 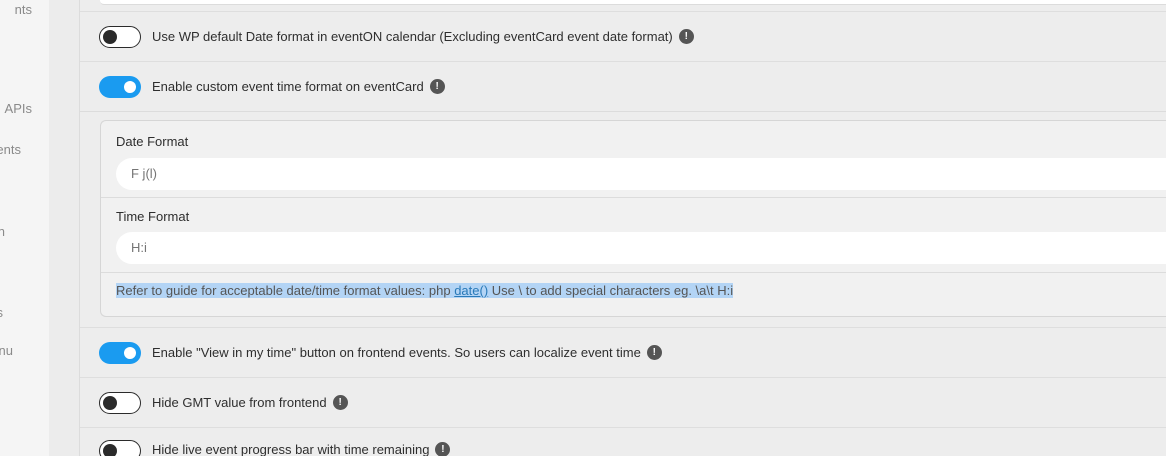 What do you see at coordinates (23, 9) in the screenshot?
I see `sidebar-item: nts` at bounding box center [23, 9].